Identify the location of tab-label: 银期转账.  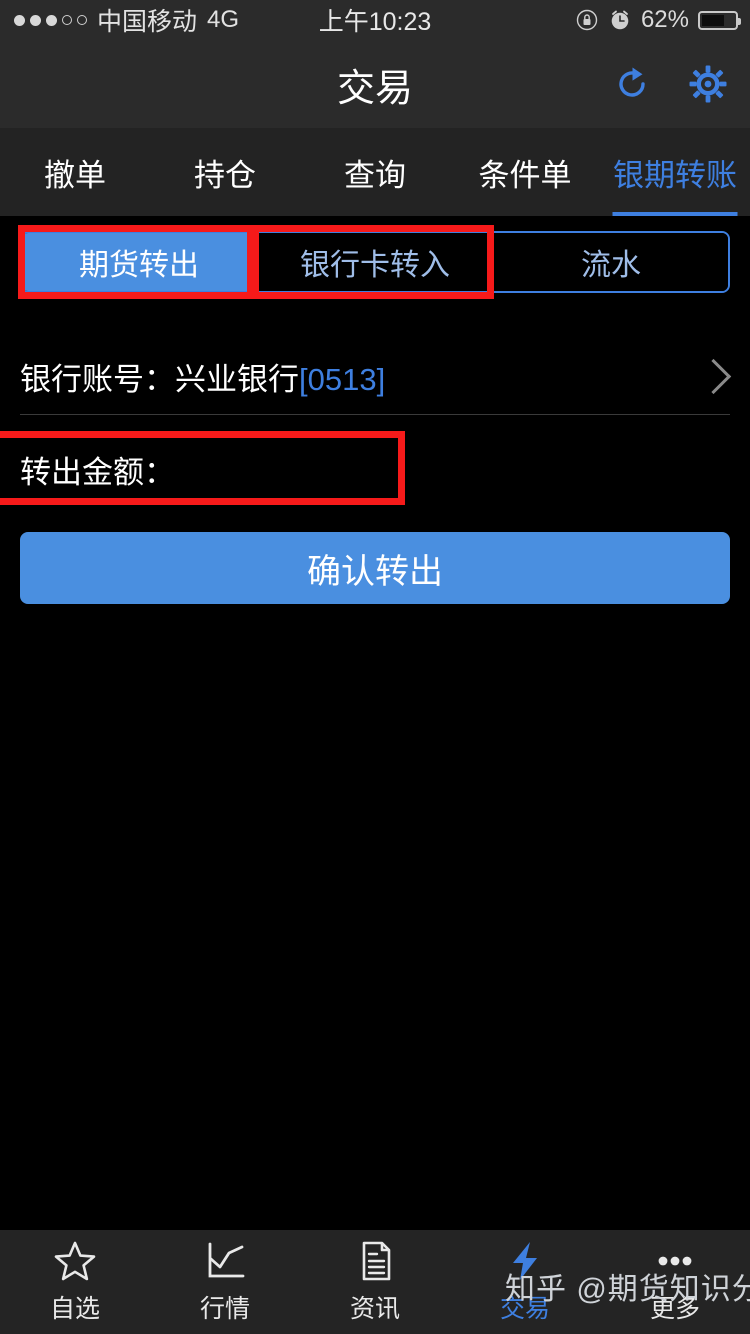
(675, 175).